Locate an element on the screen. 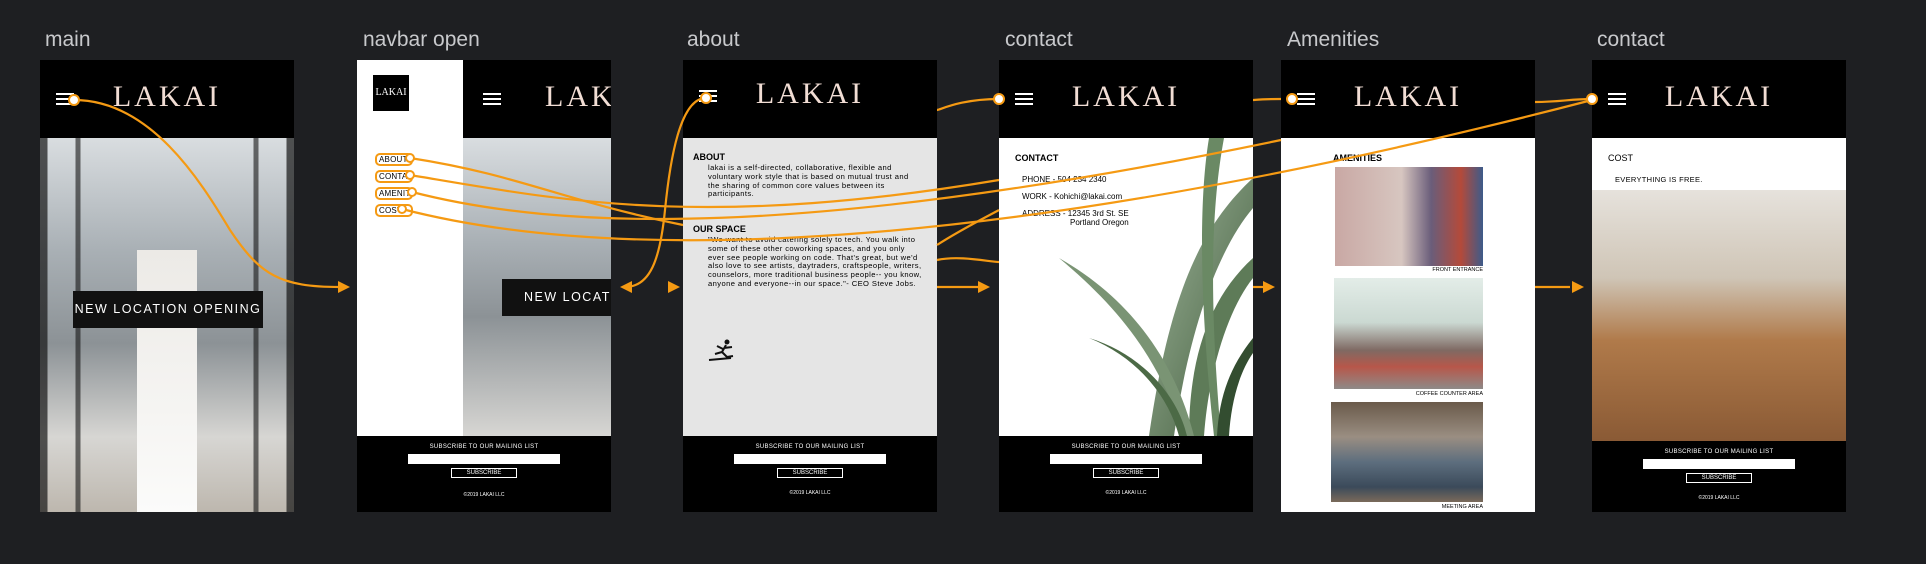 The width and height of the screenshot is (1926, 564). flow-cost-menu is located at coordinates (1563, 100).